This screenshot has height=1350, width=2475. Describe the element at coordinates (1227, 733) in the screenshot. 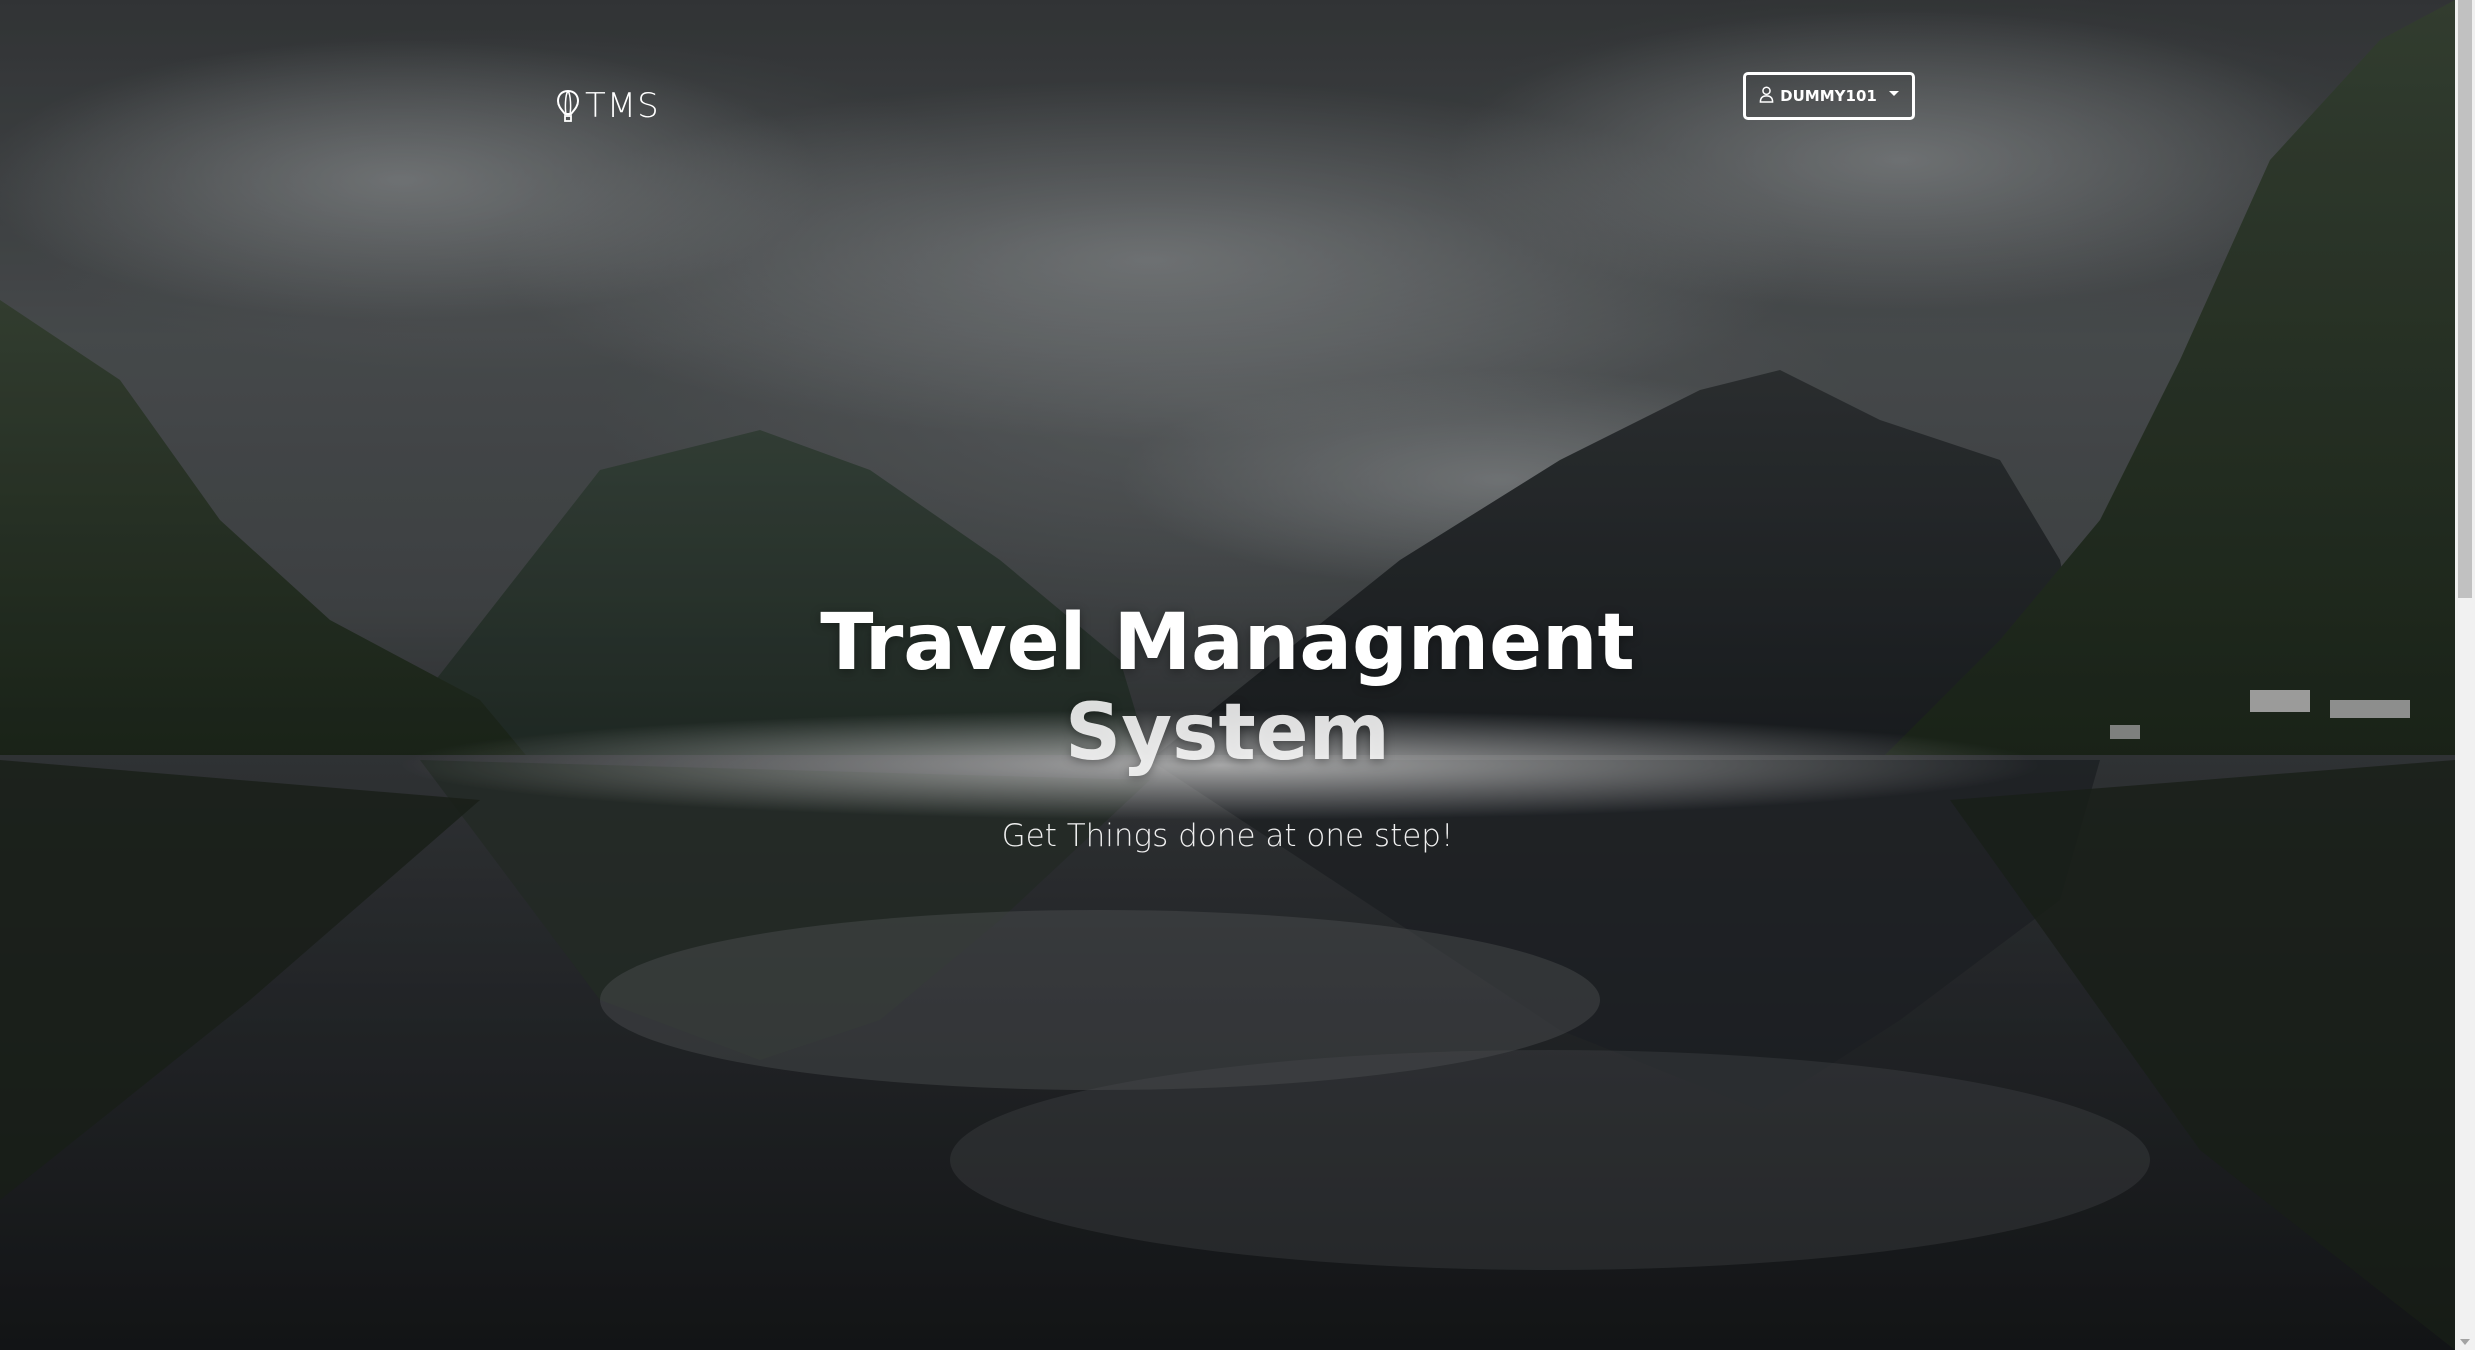

I see `hero-title-line2: System` at that location.